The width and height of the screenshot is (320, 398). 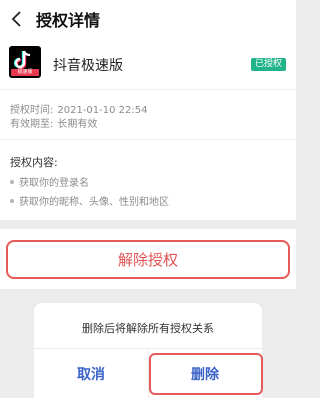 What do you see at coordinates (77, 124) in the screenshot?
I see `expiry-value: 长期有效` at bounding box center [77, 124].